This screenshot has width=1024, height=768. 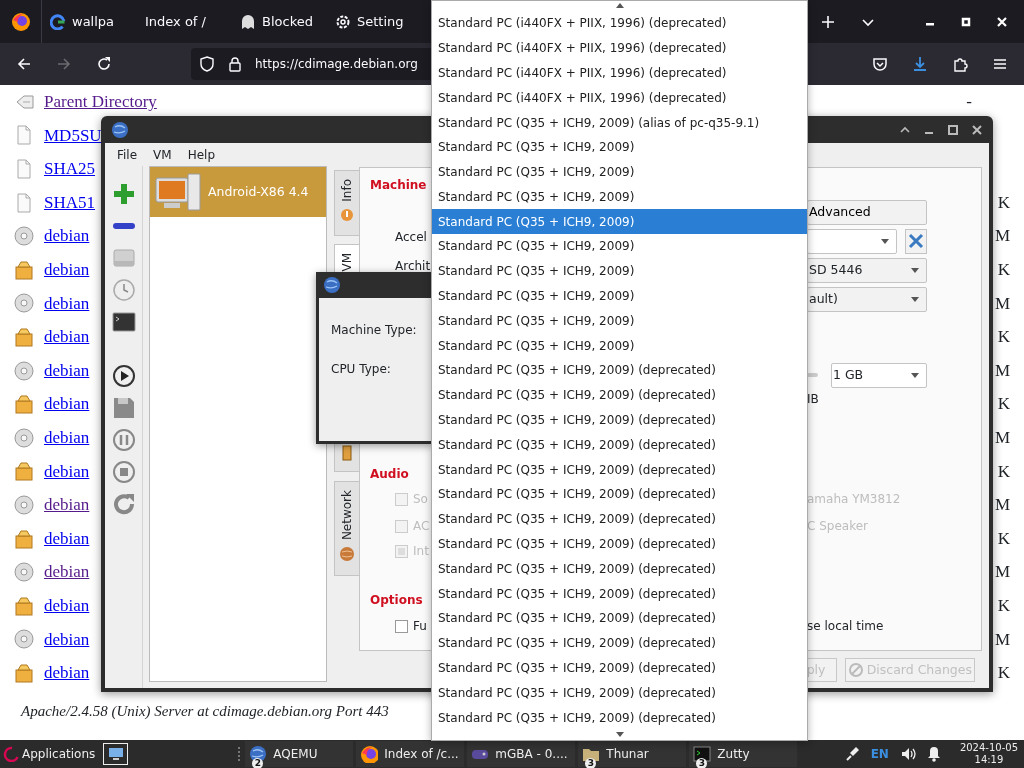 What do you see at coordinates (907, 754) in the screenshot?
I see `volume-icon` at bounding box center [907, 754].